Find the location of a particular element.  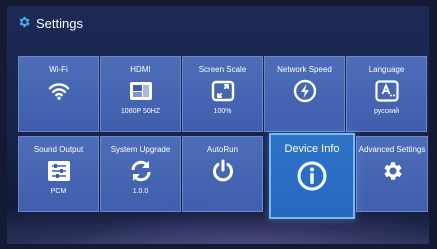

tile-label: Network Speed is located at coordinates (304, 69).